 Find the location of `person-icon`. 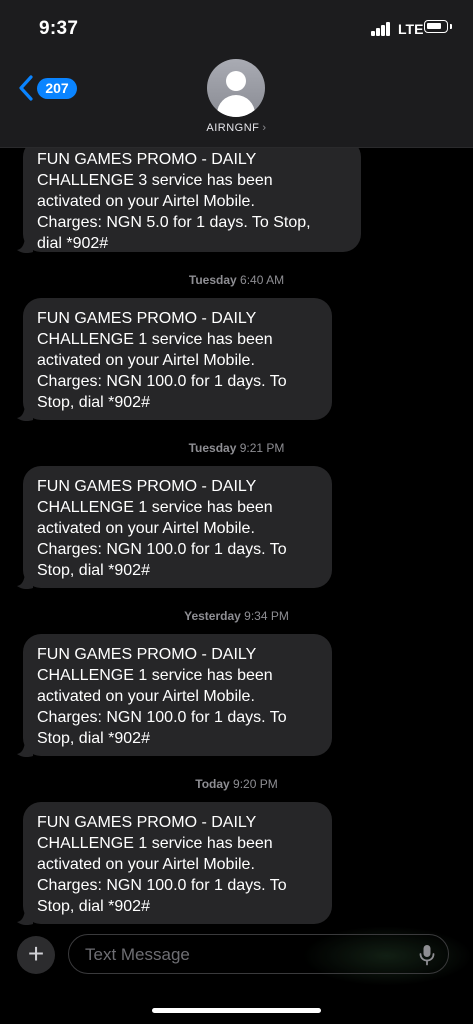

person-icon is located at coordinates (236, 81).